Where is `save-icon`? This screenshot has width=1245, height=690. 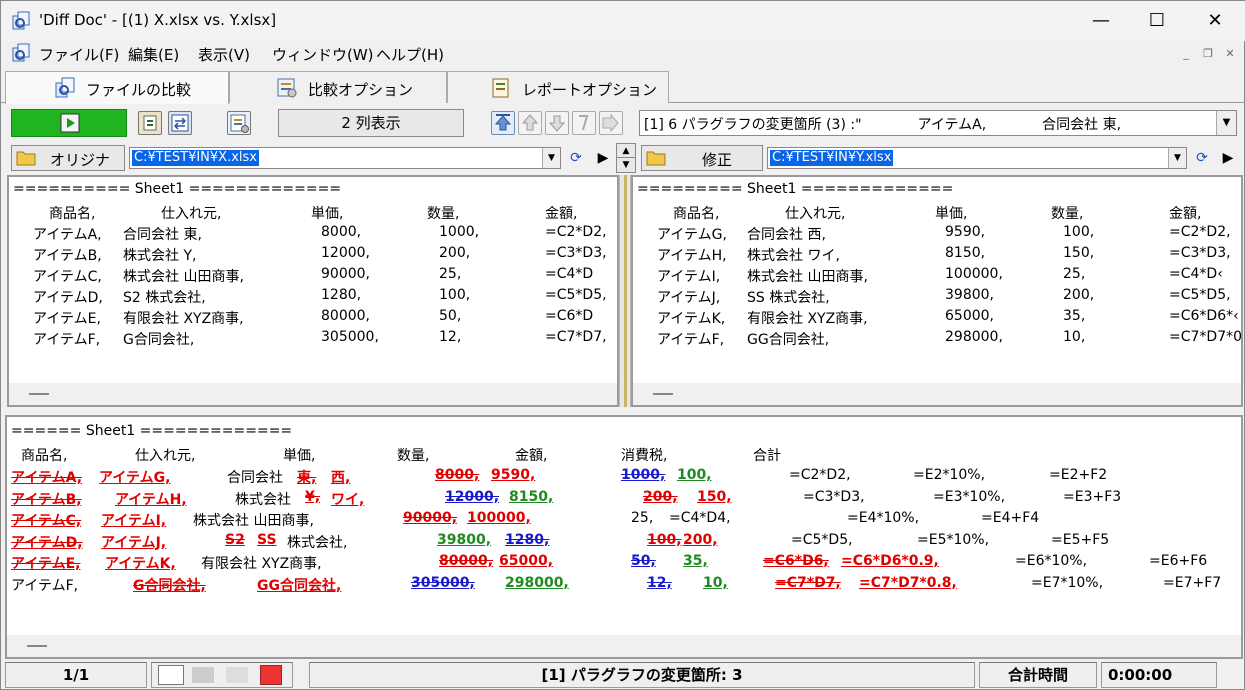 save-icon is located at coordinates (271, 675).